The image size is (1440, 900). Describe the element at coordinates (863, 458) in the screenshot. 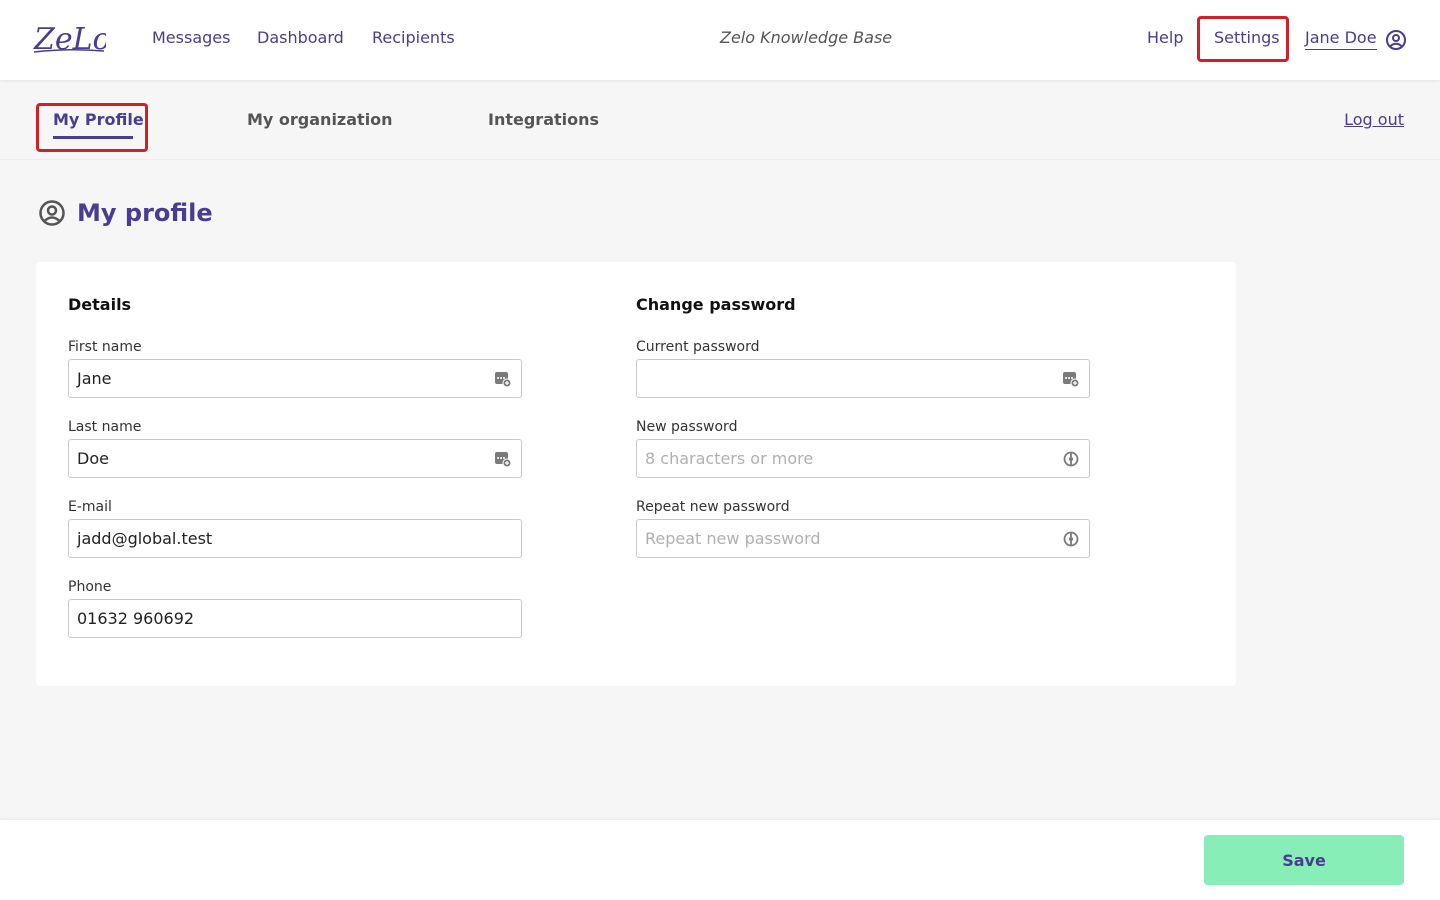

I see `new-password-field: 8 characters or more` at that location.